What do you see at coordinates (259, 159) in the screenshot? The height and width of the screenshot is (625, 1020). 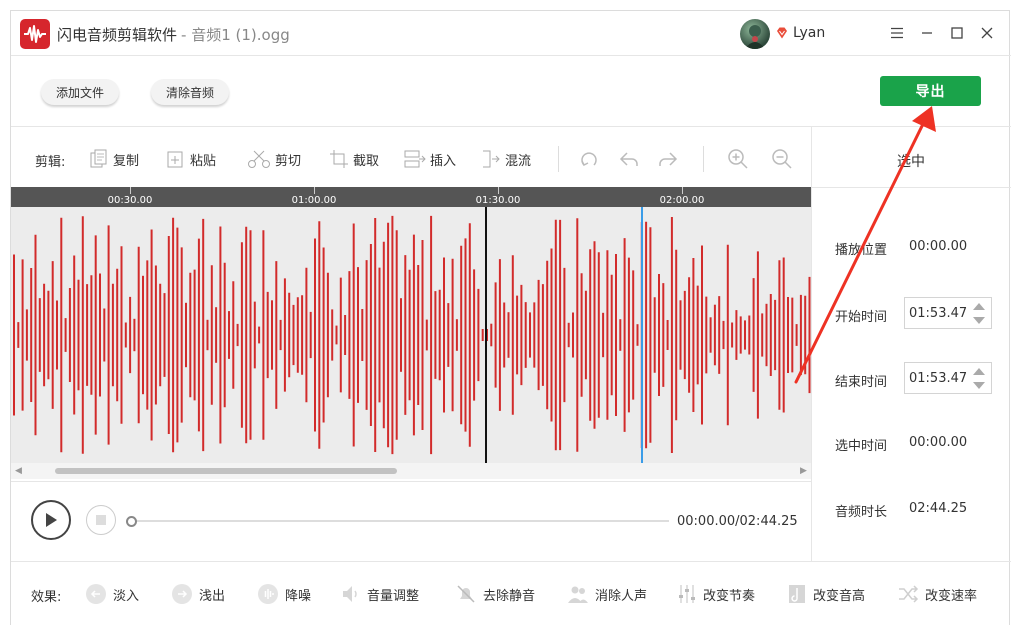 I see `scissors-icon` at bounding box center [259, 159].